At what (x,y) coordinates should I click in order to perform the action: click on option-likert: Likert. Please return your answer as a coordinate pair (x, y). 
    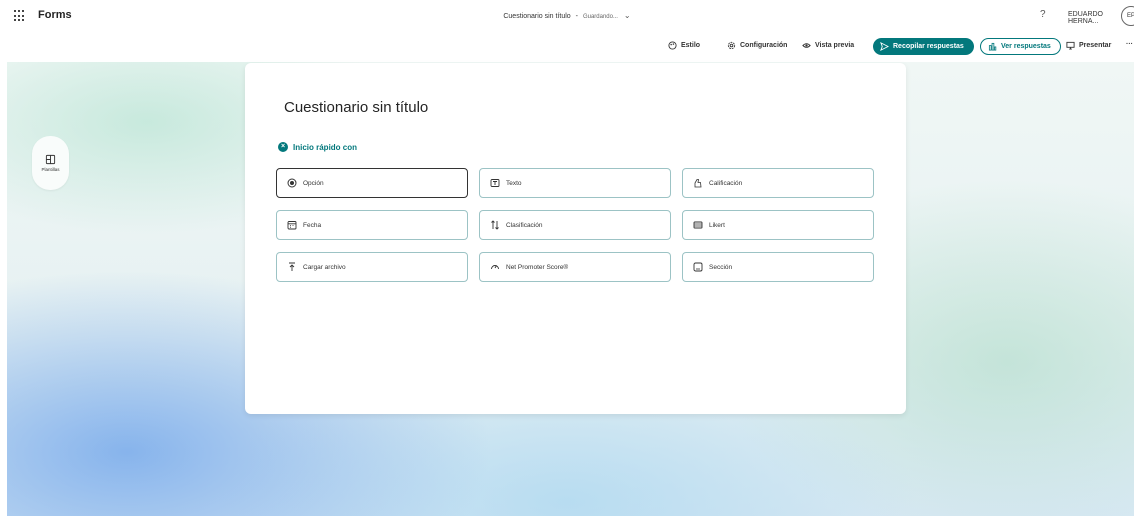
    Looking at the image, I should click on (778, 225).